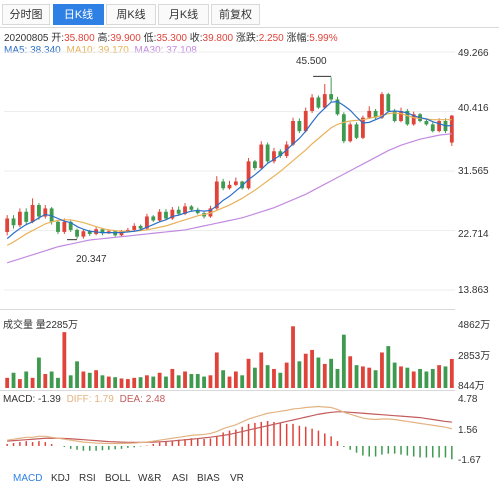 The width and height of the screenshot is (499, 492). Describe the element at coordinates (118, 478) in the screenshot. I see `tab-boll: BOLL` at that location.